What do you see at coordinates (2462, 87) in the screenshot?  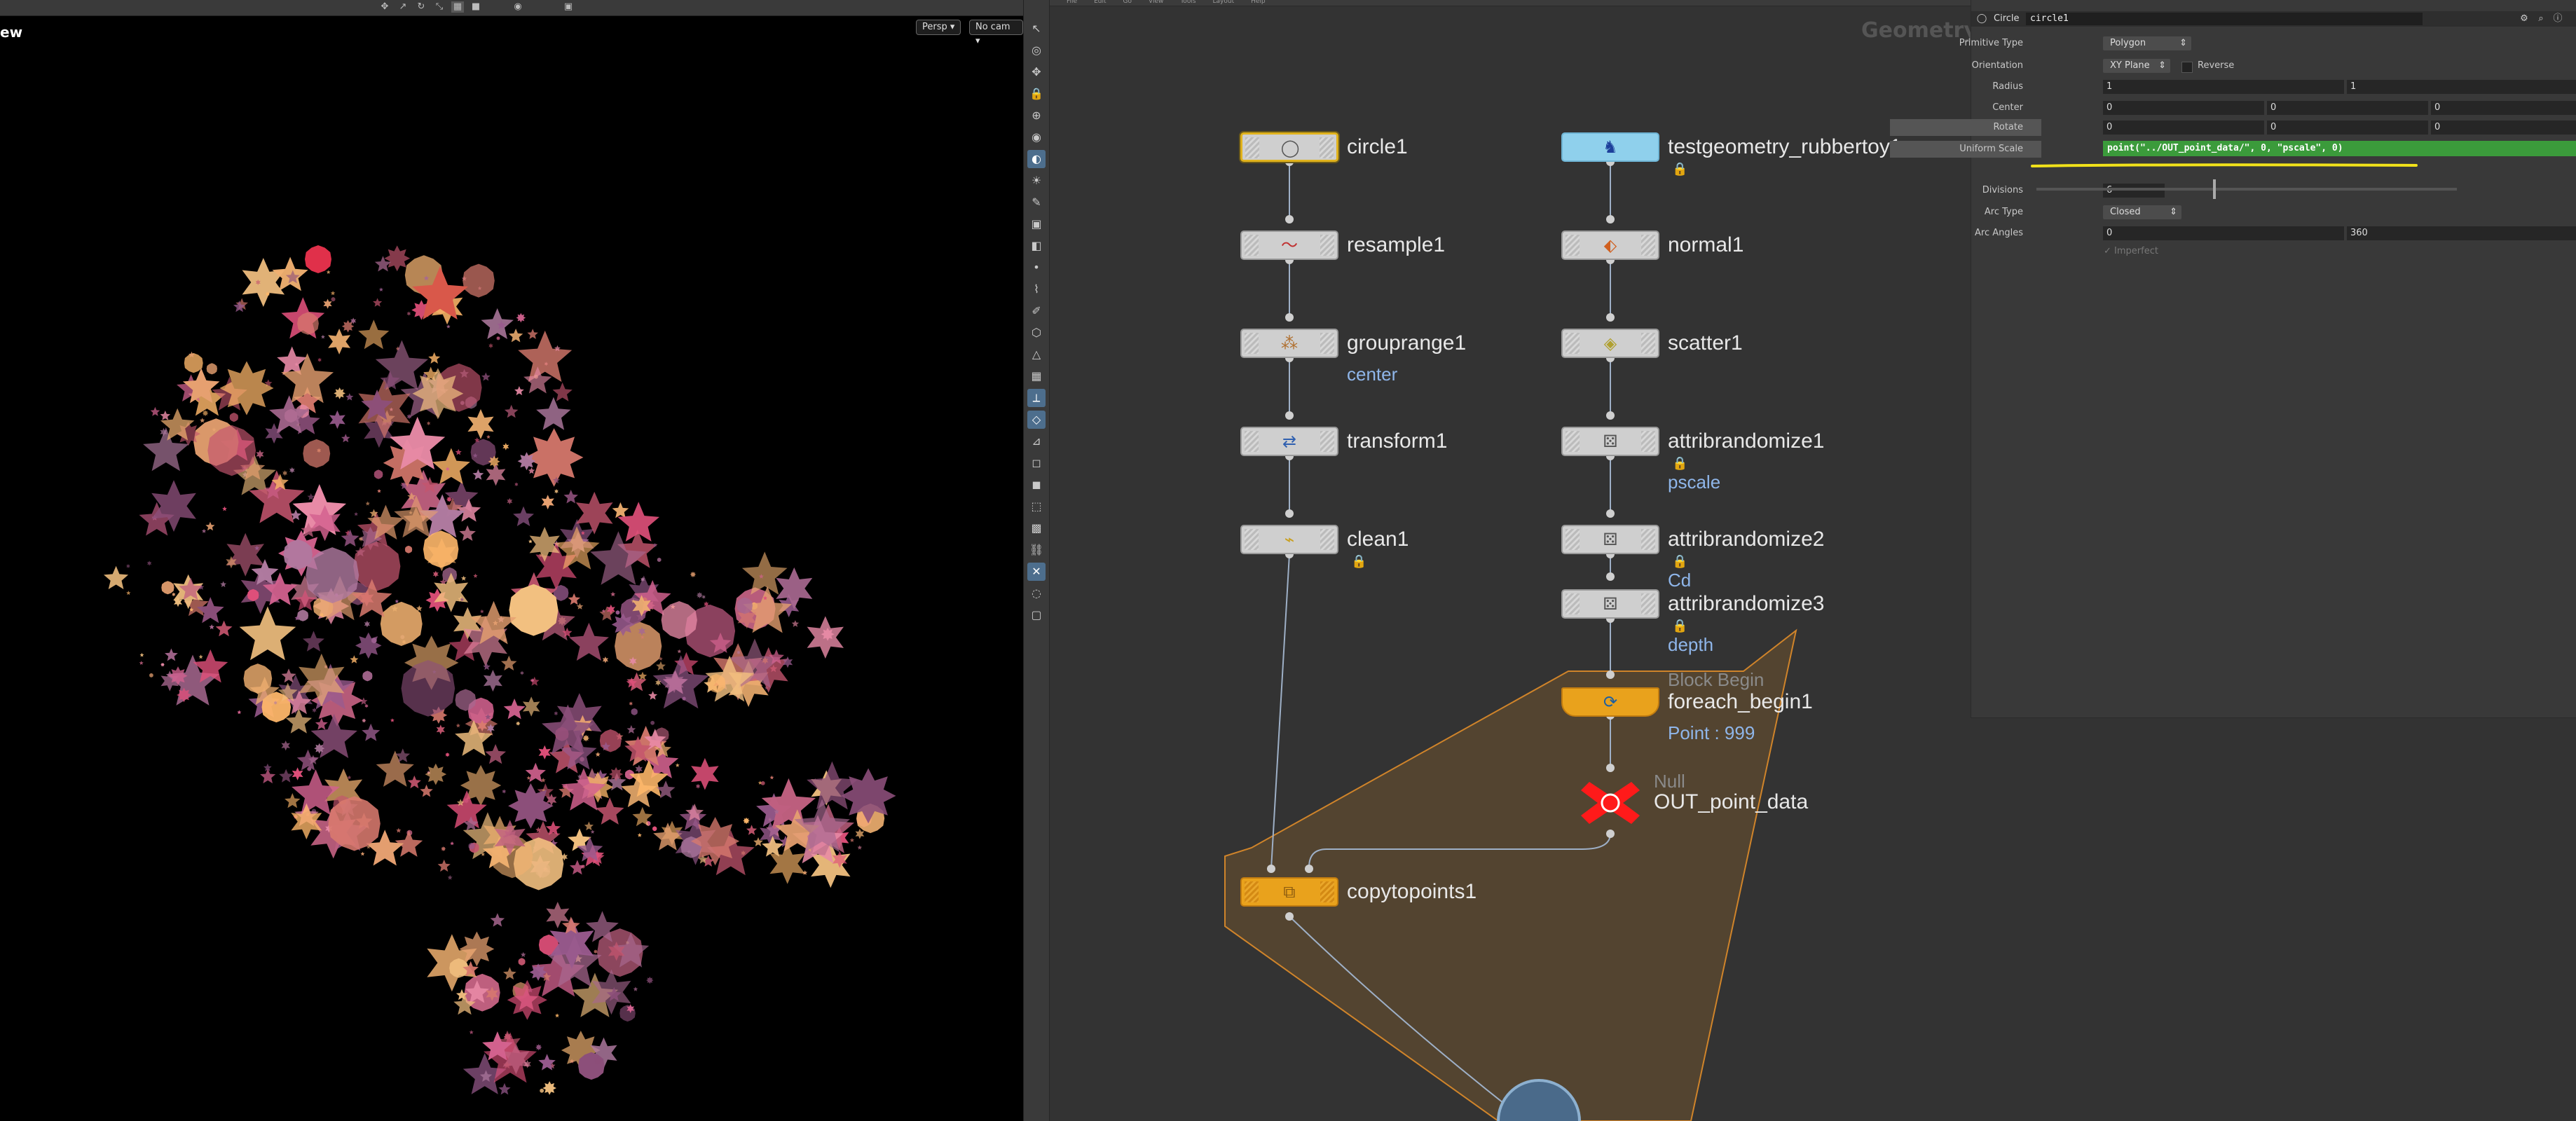 I see `radius-y-field: 1` at bounding box center [2462, 87].